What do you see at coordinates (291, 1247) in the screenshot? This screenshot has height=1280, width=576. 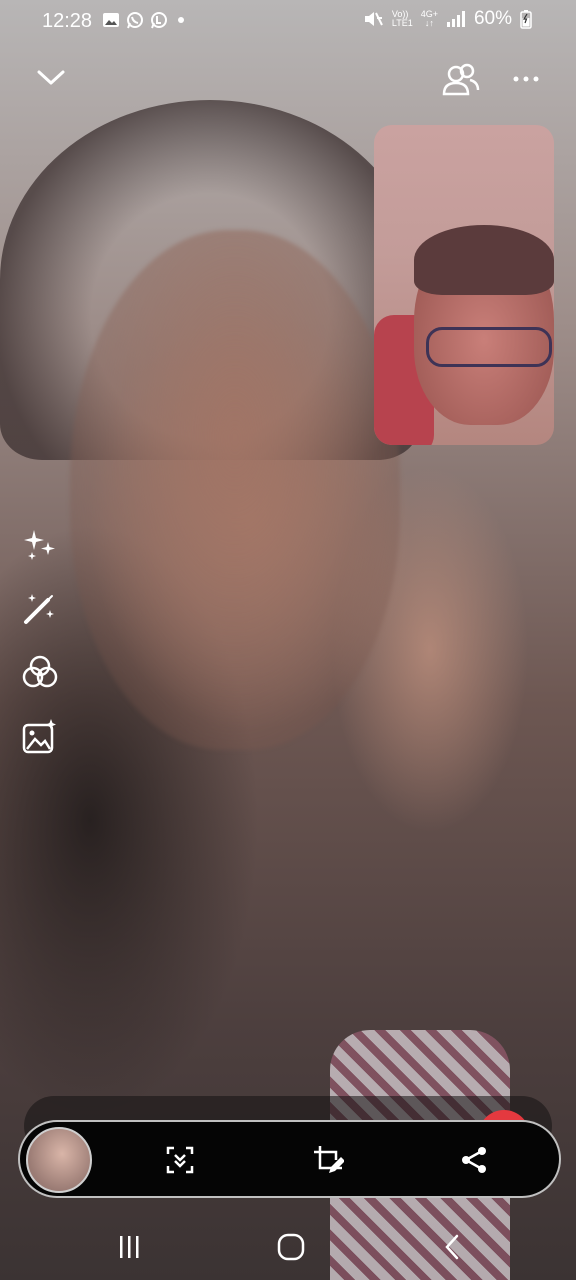 I see `home-icon` at bounding box center [291, 1247].